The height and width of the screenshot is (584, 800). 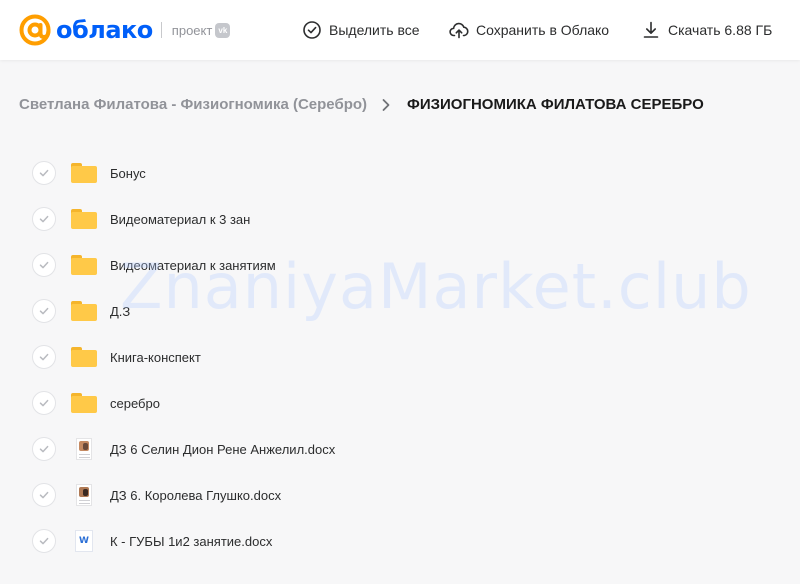 I want to click on logo-divider, so click(x=161, y=30).